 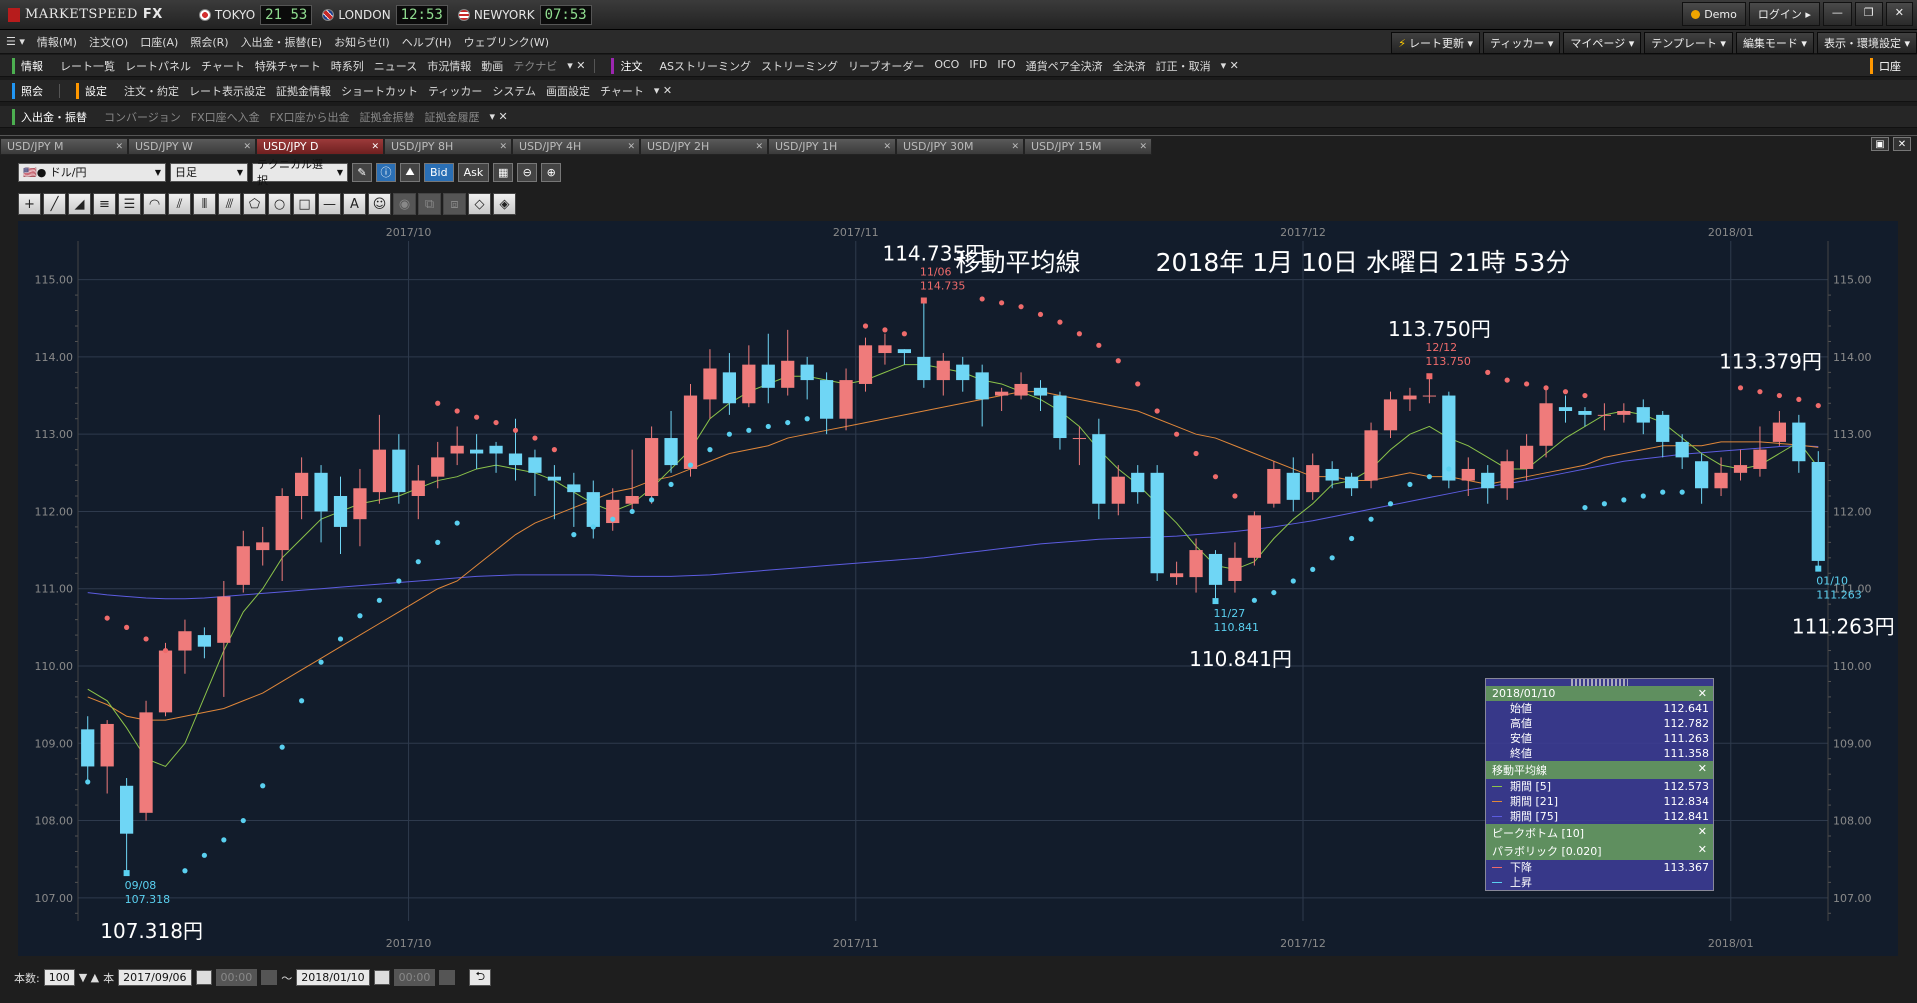 What do you see at coordinates (300, 172) in the screenshot?
I see `technical-select: テクニカル選択` at bounding box center [300, 172].